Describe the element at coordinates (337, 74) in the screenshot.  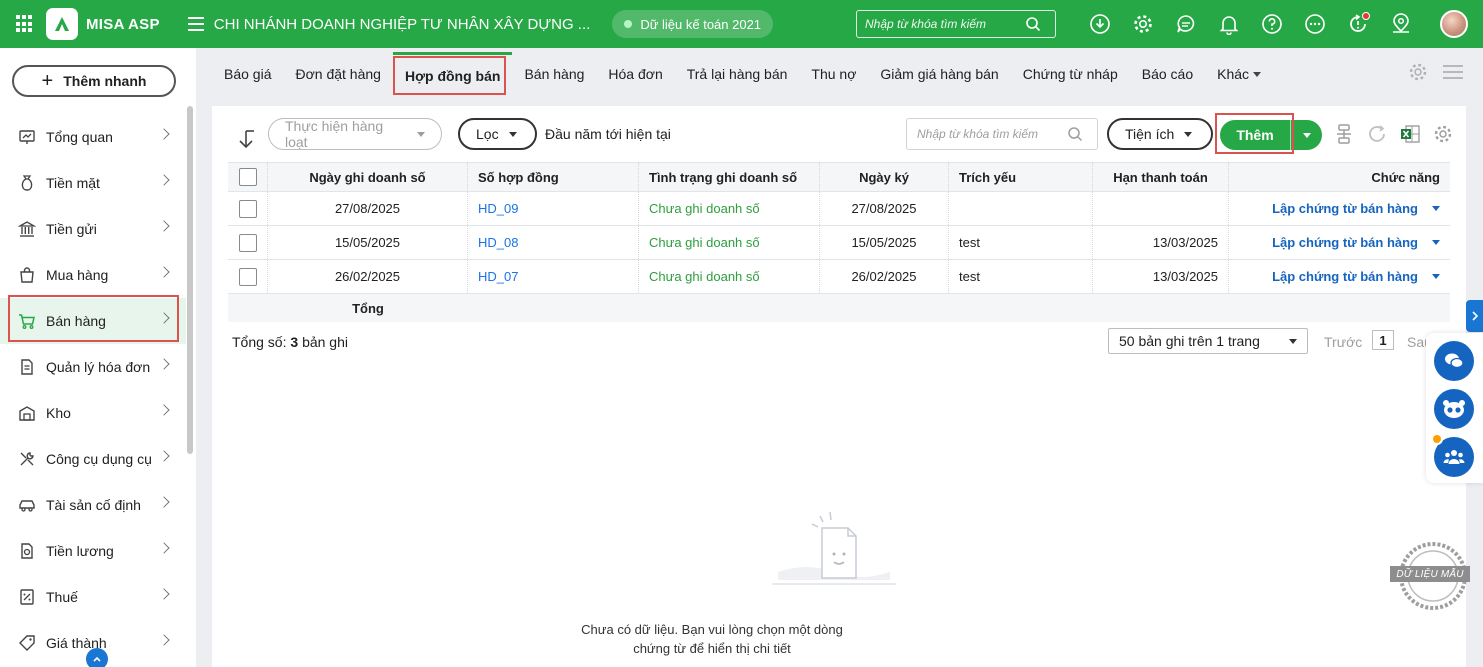
I see `tab-don-dat-hang: Đơn đặt hàng` at that location.